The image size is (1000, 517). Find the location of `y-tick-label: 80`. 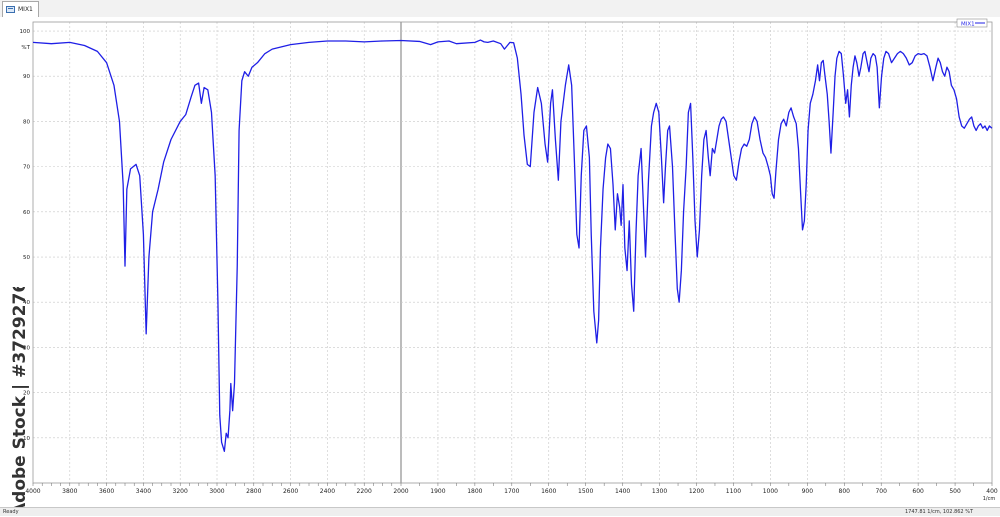

y-tick-label: 80 is located at coordinates (26, 122).